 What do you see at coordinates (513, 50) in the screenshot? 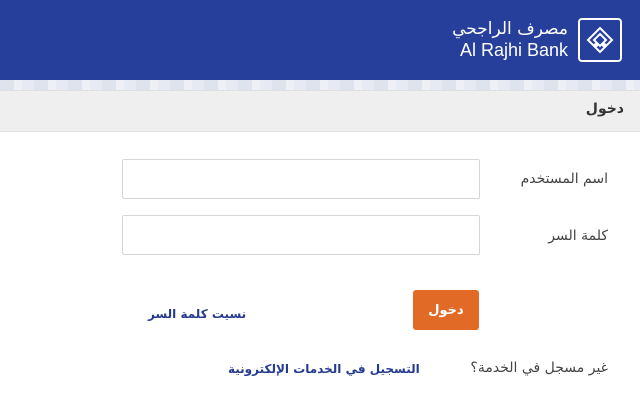
I see `logo-english-text: Al Rajhi Bank` at bounding box center [513, 50].